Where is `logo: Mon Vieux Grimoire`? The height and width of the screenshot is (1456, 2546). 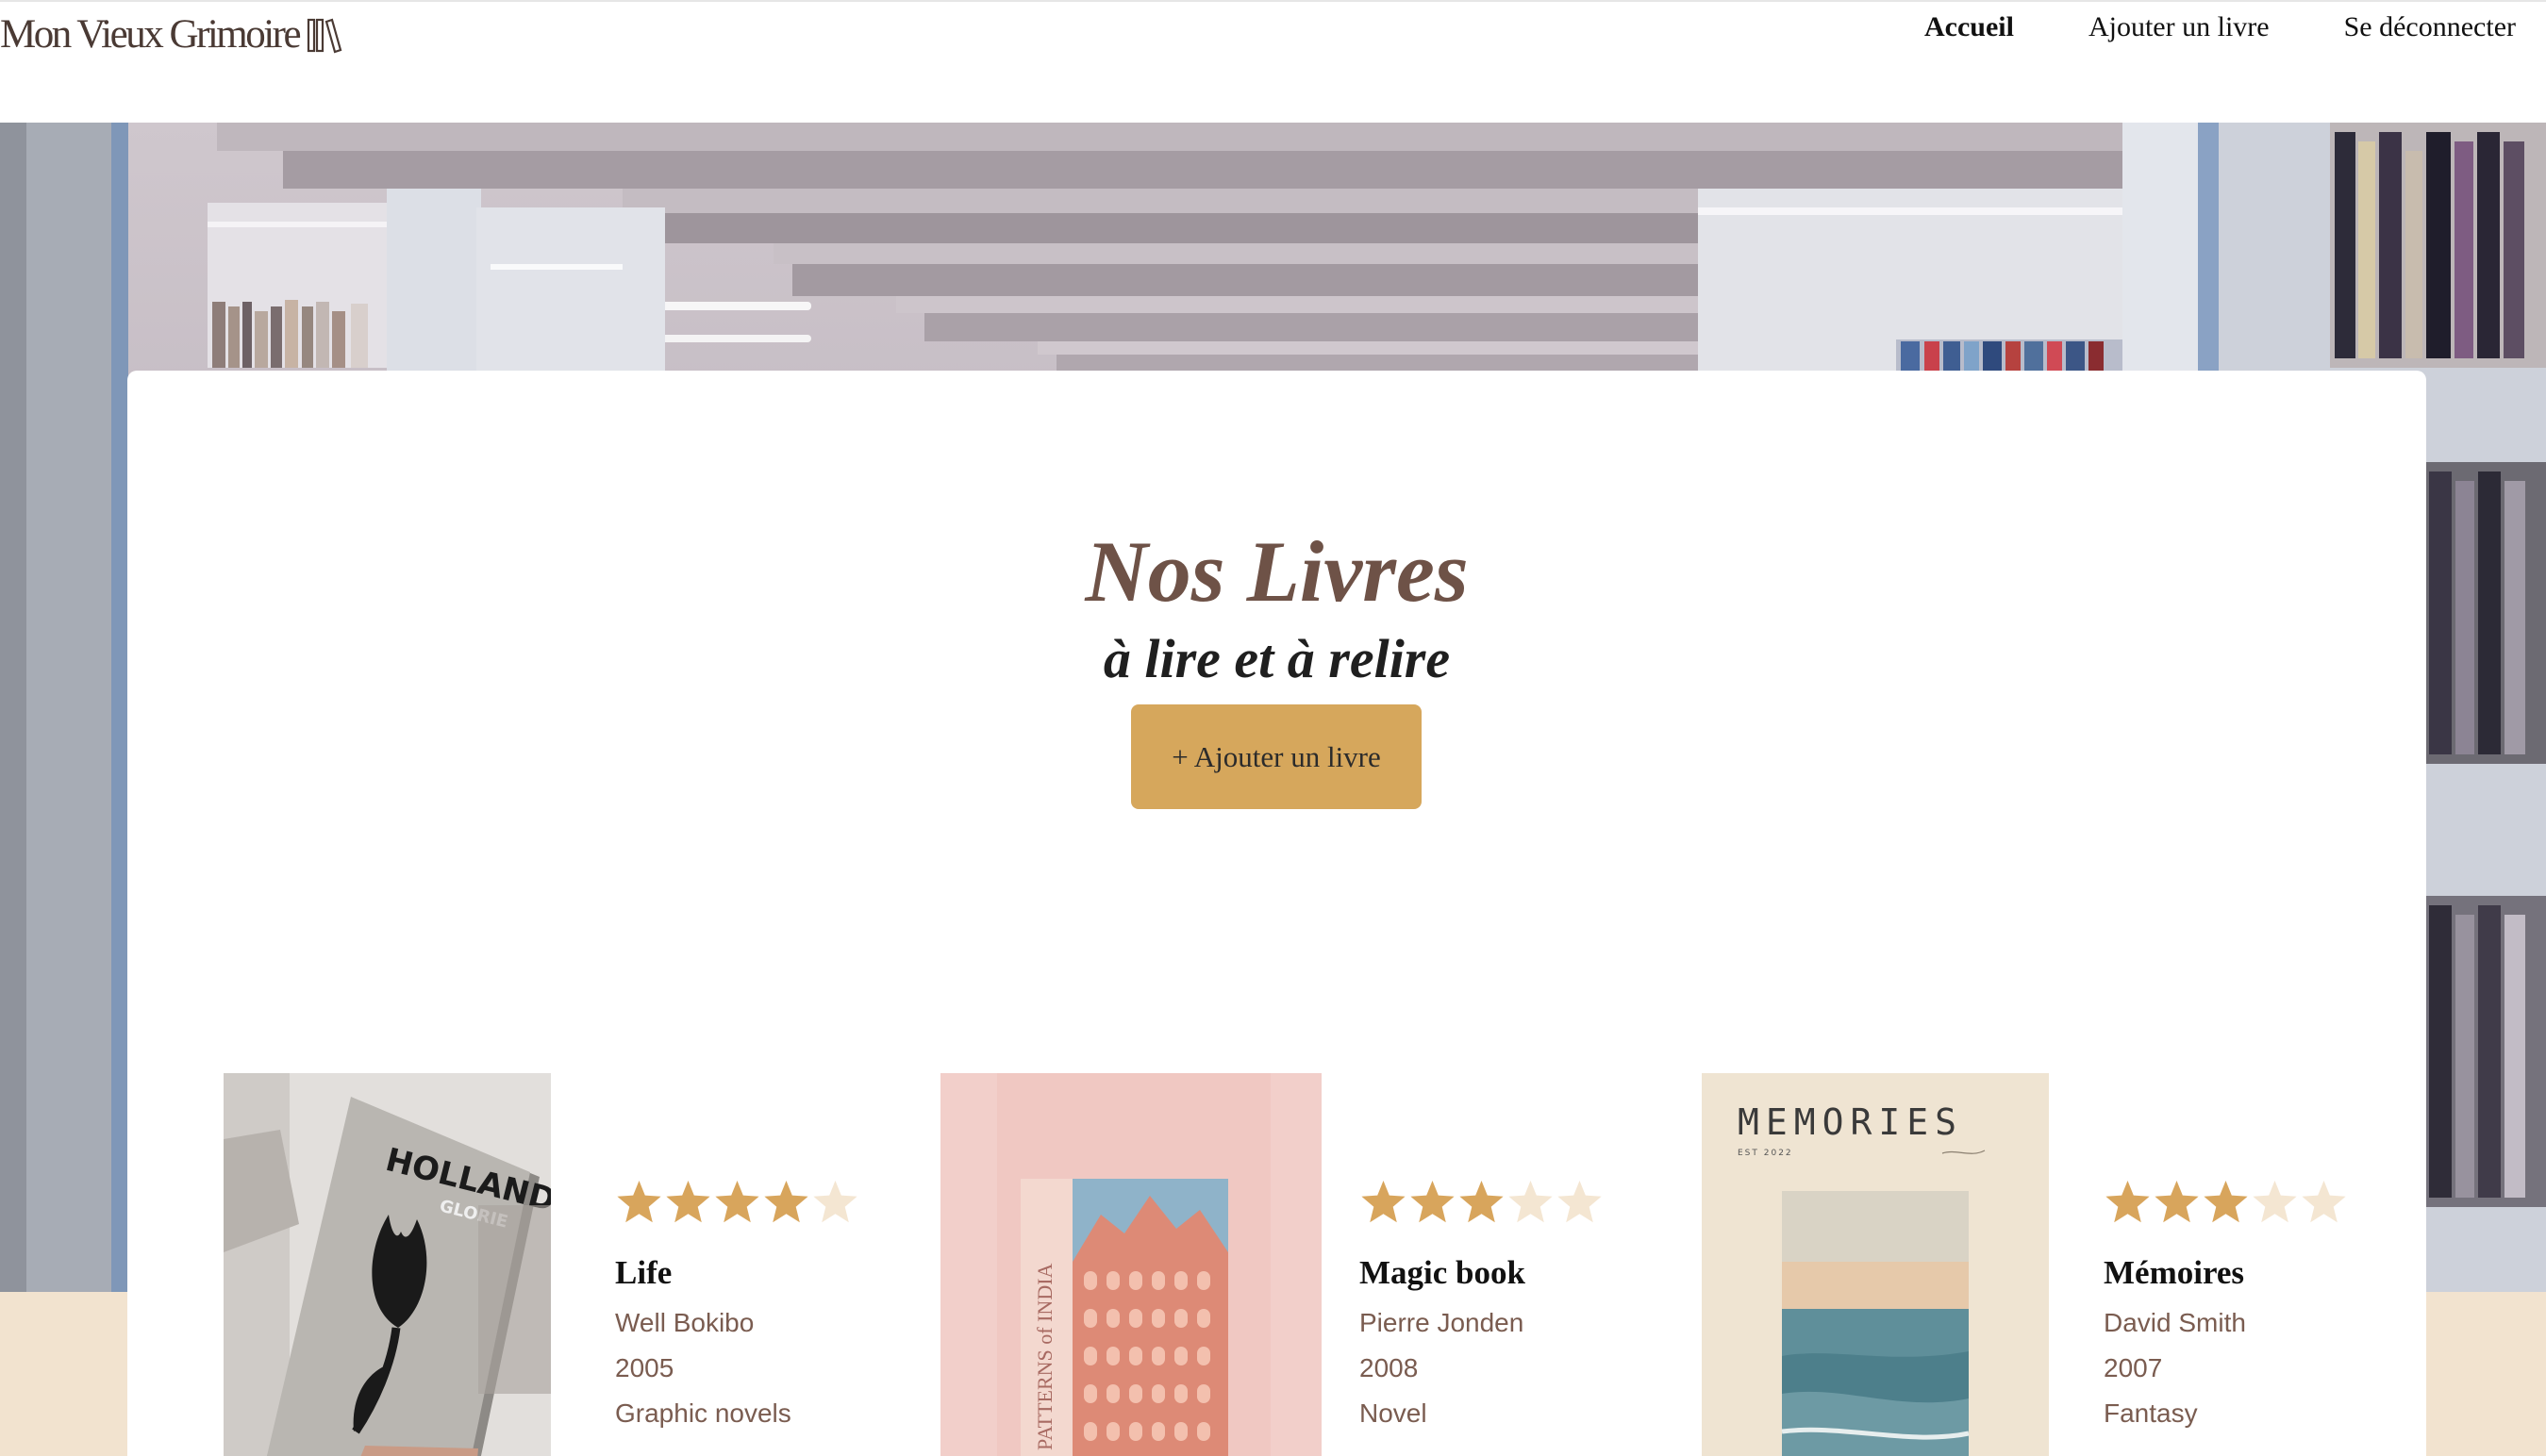
logo: Mon Vieux Grimoire is located at coordinates (171, 34).